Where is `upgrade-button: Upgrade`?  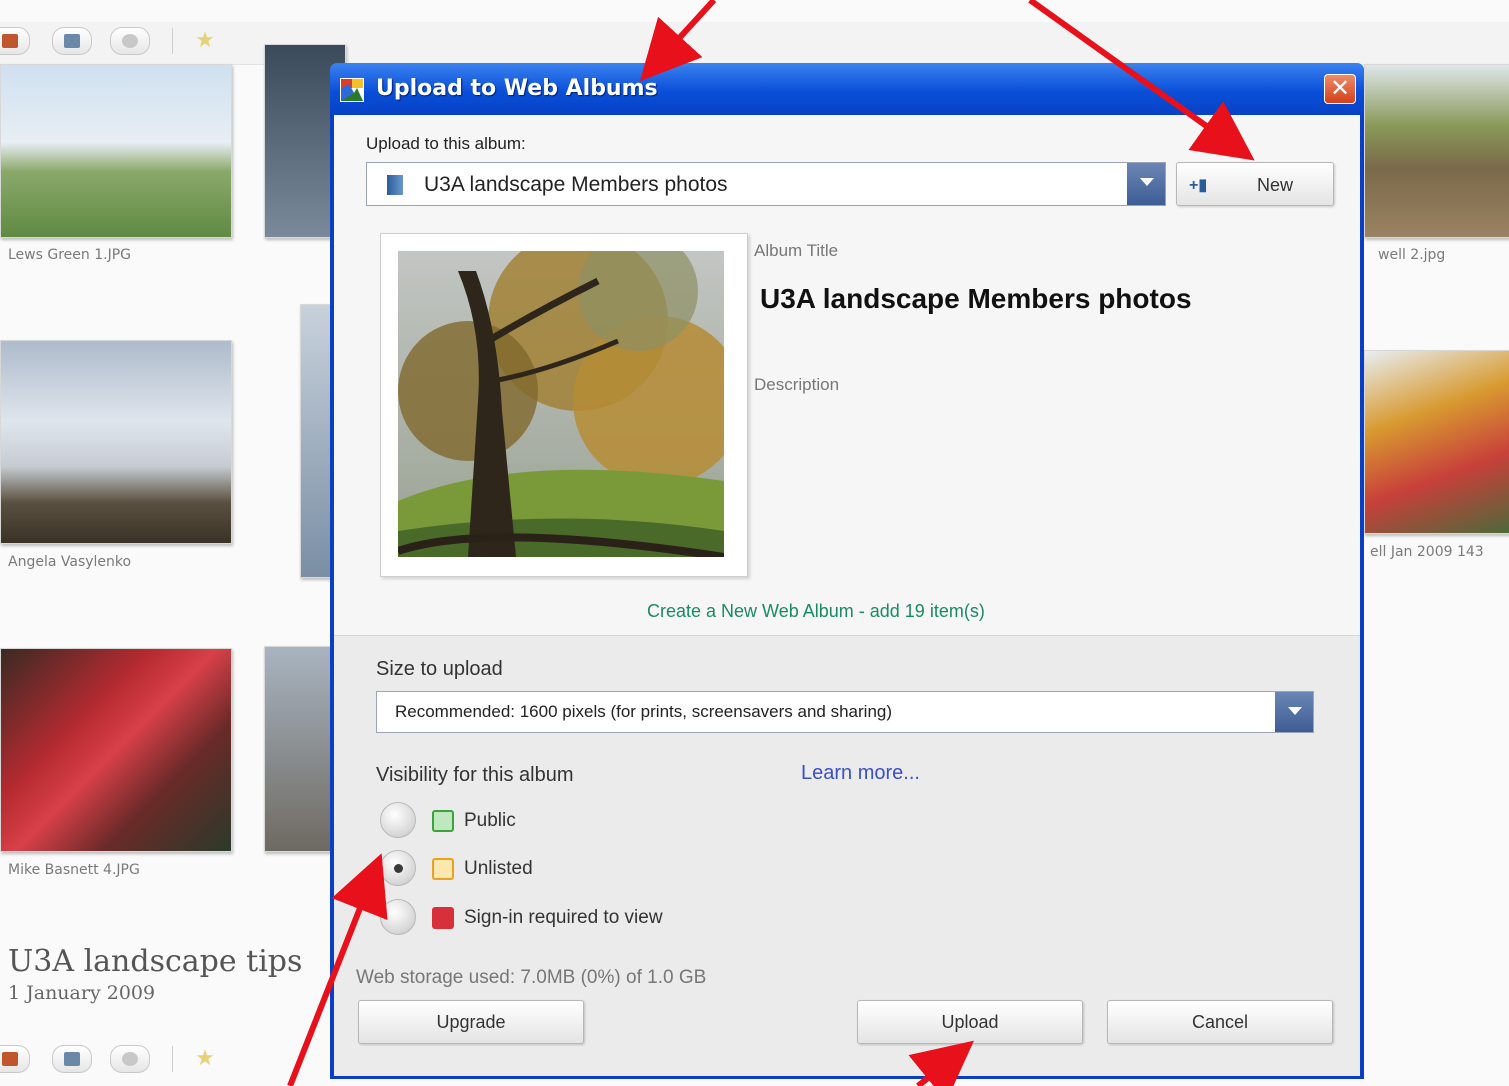
upgrade-button: Upgrade is located at coordinates (471, 1022).